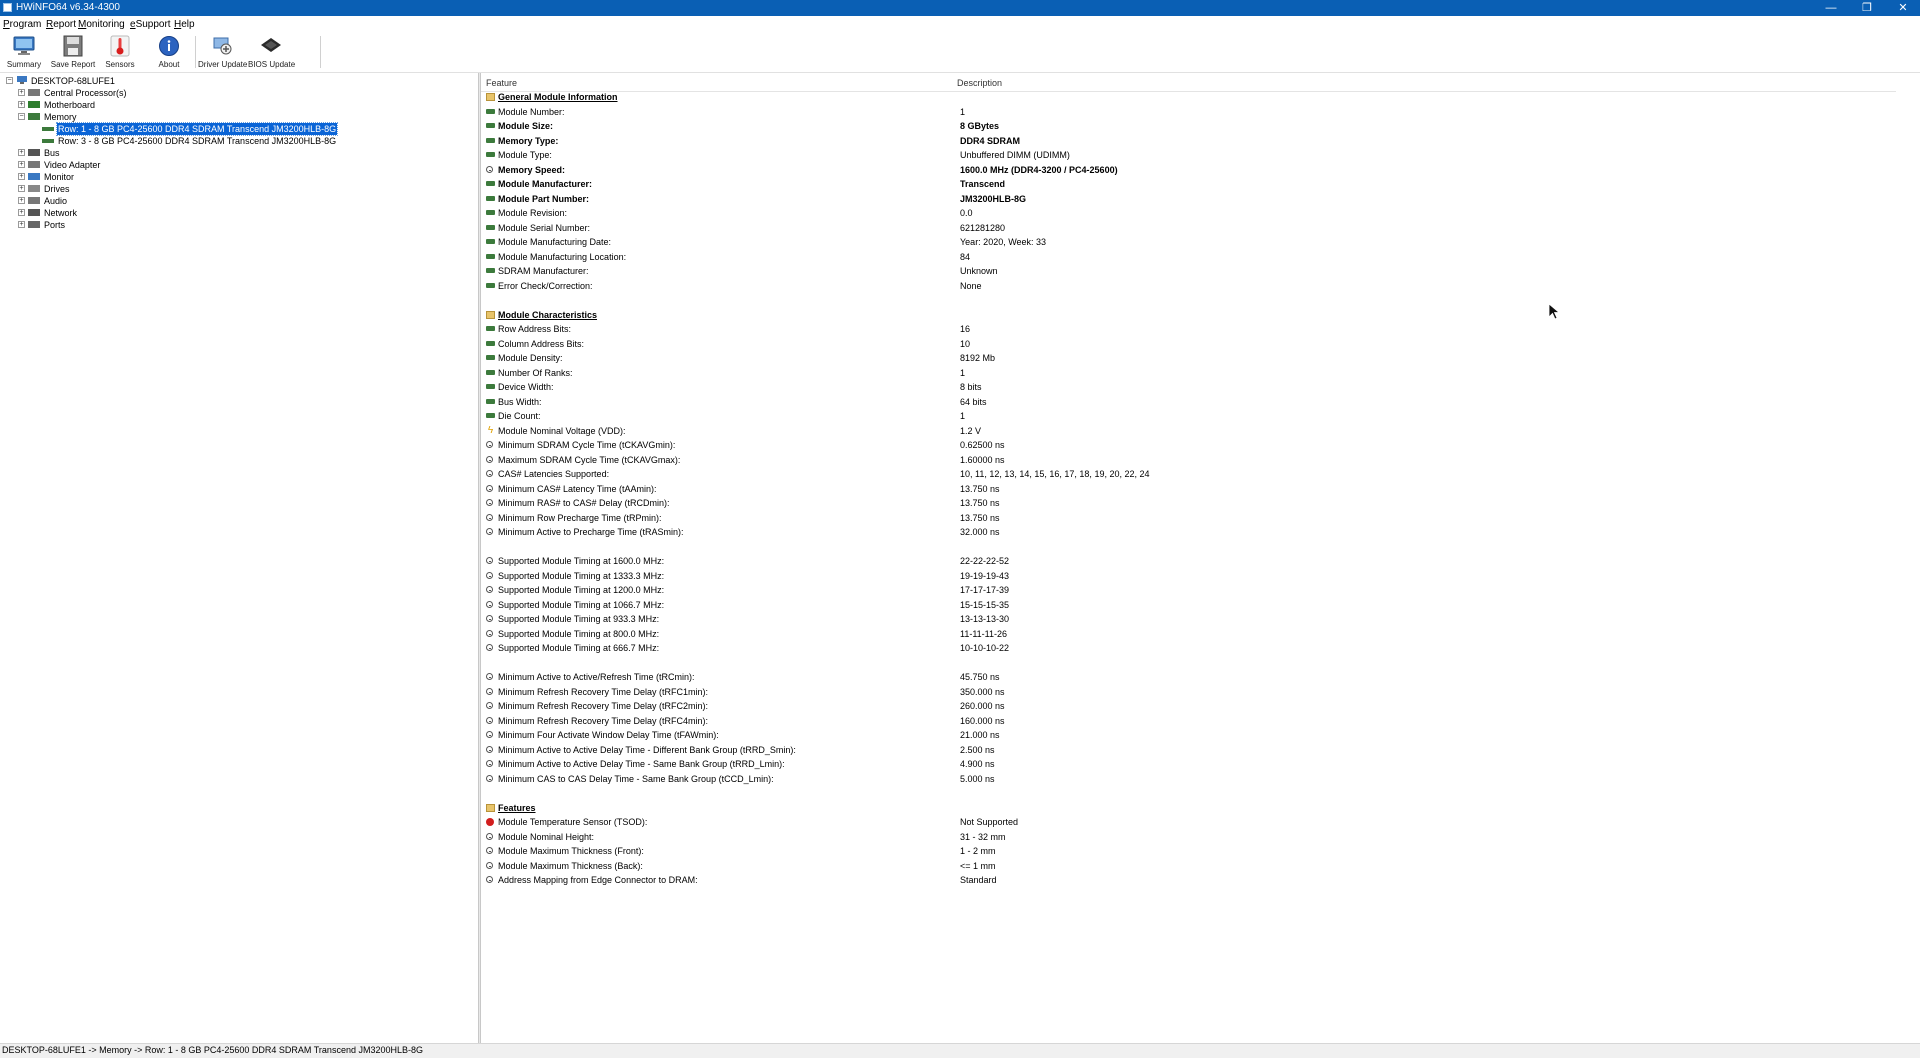 The image size is (1920, 1058). Describe the element at coordinates (977, 750) in the screenshot. I see `description-value: 2.500 ns` at that location.